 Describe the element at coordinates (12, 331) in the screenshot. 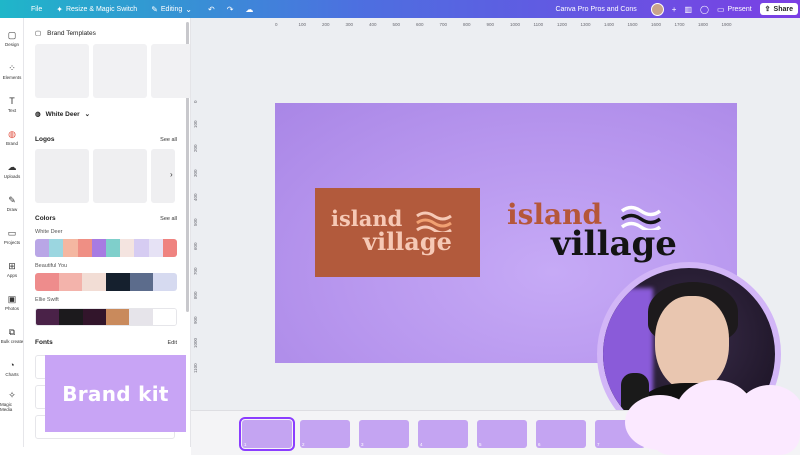

I see `bulk-create-icon: ⧉` at that location.